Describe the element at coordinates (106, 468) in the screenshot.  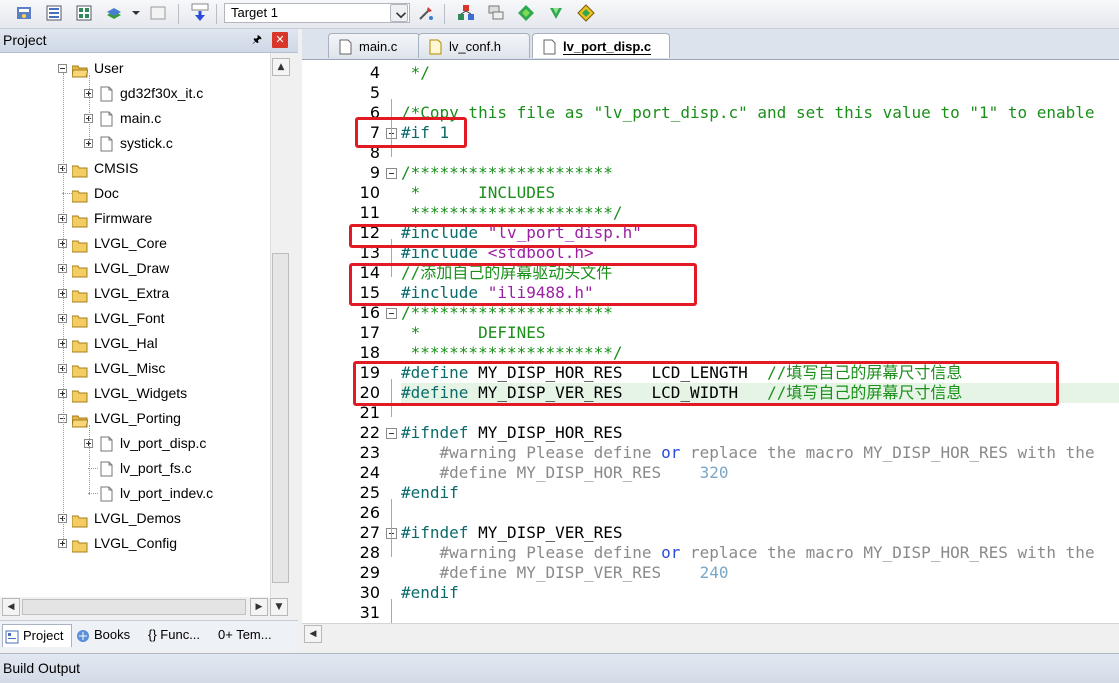
I see `file-icon` at that location.